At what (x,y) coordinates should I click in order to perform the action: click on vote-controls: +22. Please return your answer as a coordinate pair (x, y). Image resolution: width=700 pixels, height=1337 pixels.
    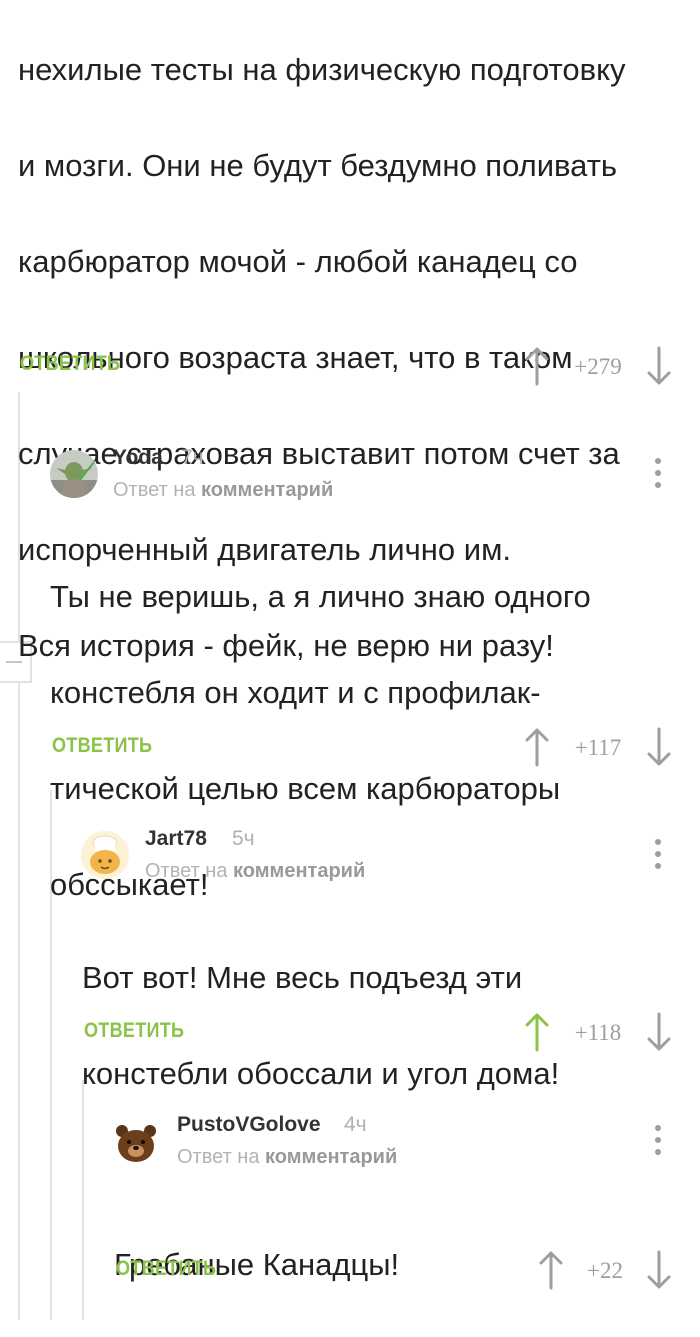
    Looking at the image, I should click on (605, 1270).